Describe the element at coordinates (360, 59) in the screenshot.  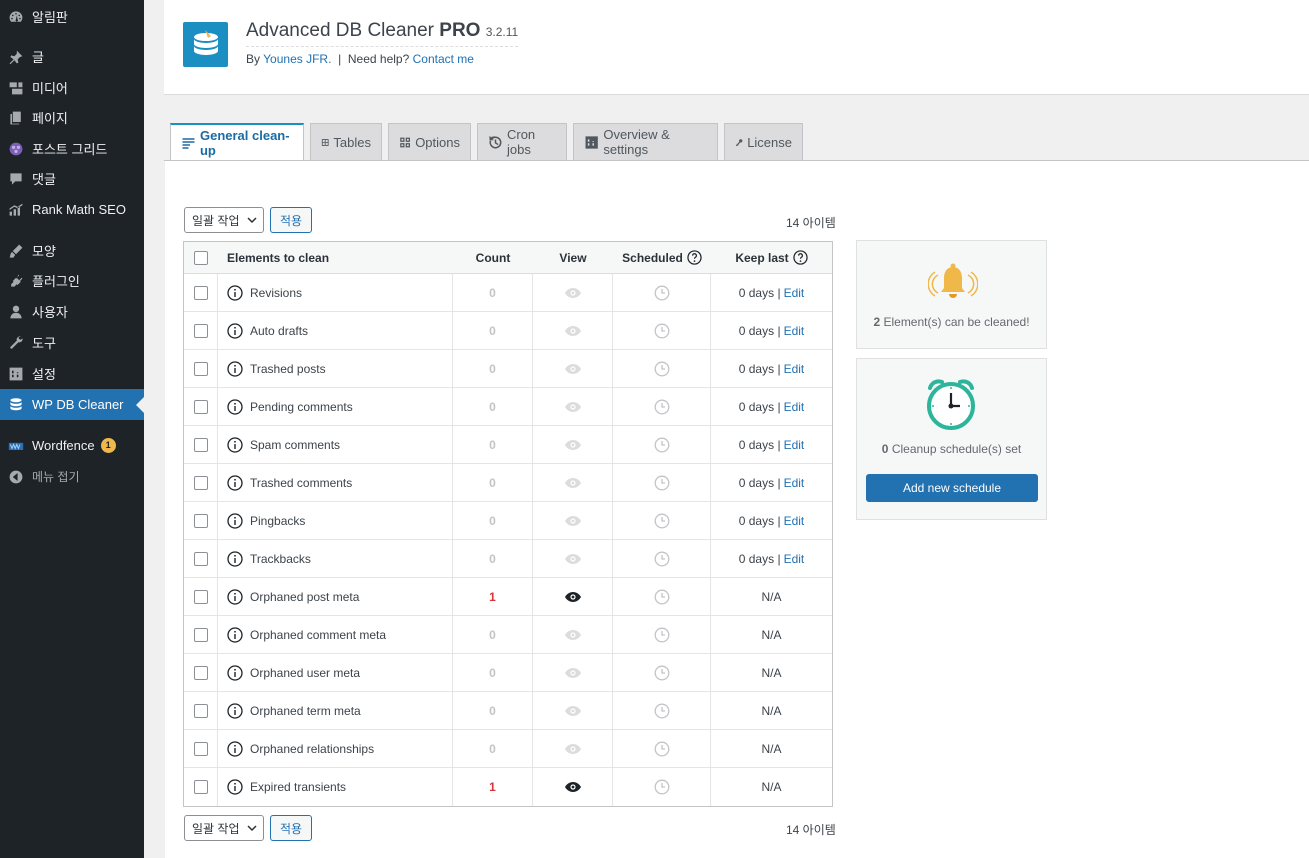
I see `plugin-byline: By Younes JFR. | Need help? Contact me` at that location.